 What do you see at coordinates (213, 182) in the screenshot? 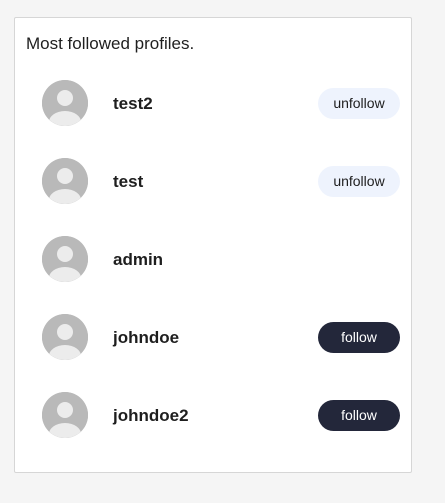
I see `profile-row-test: test unfollow` at bounding box center [213, 182].